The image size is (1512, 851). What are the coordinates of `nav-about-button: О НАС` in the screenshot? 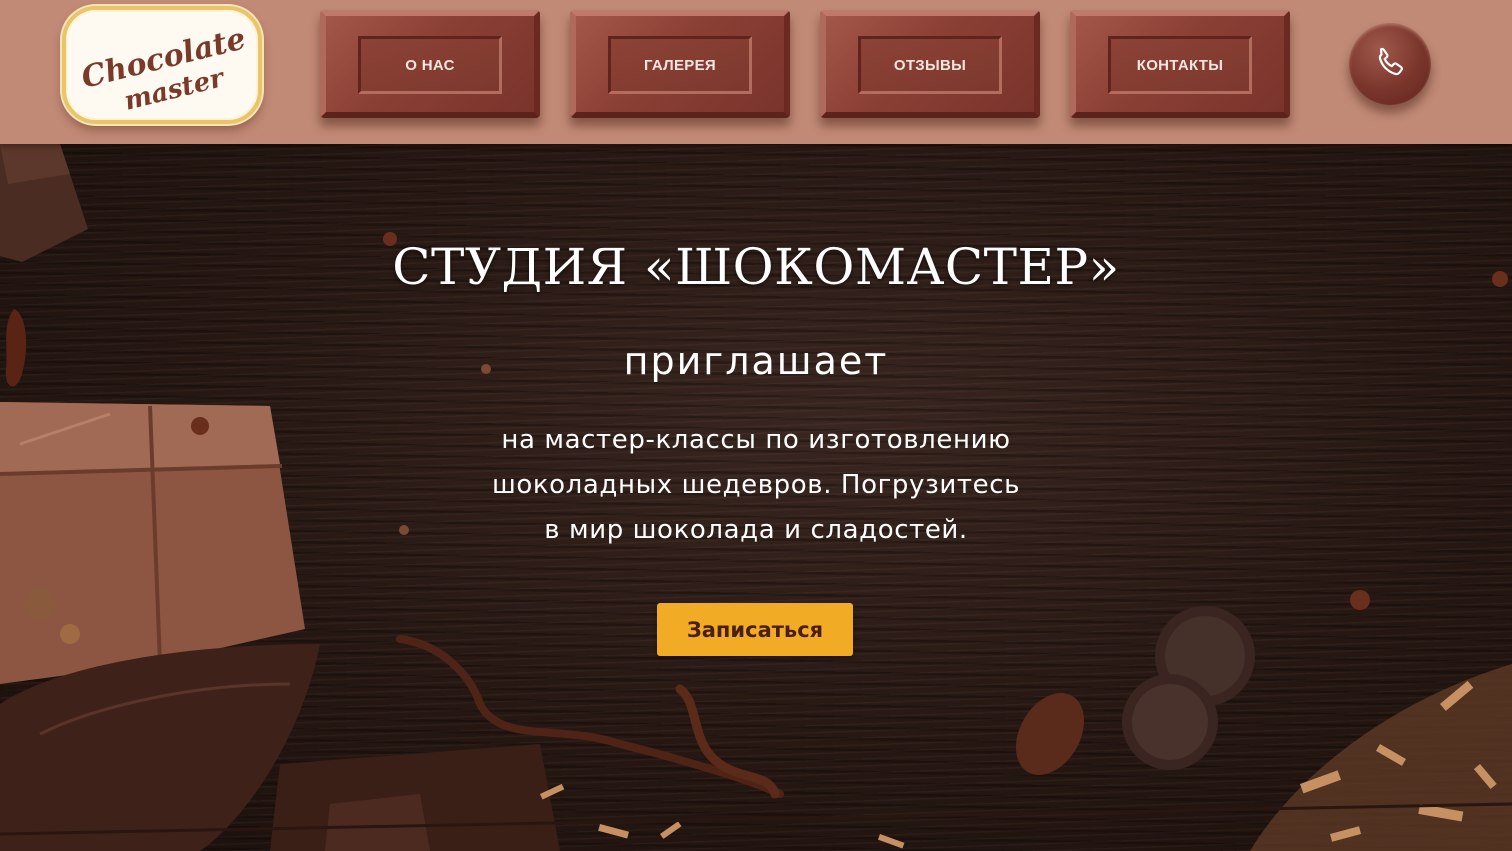 It's located at (430, 64).